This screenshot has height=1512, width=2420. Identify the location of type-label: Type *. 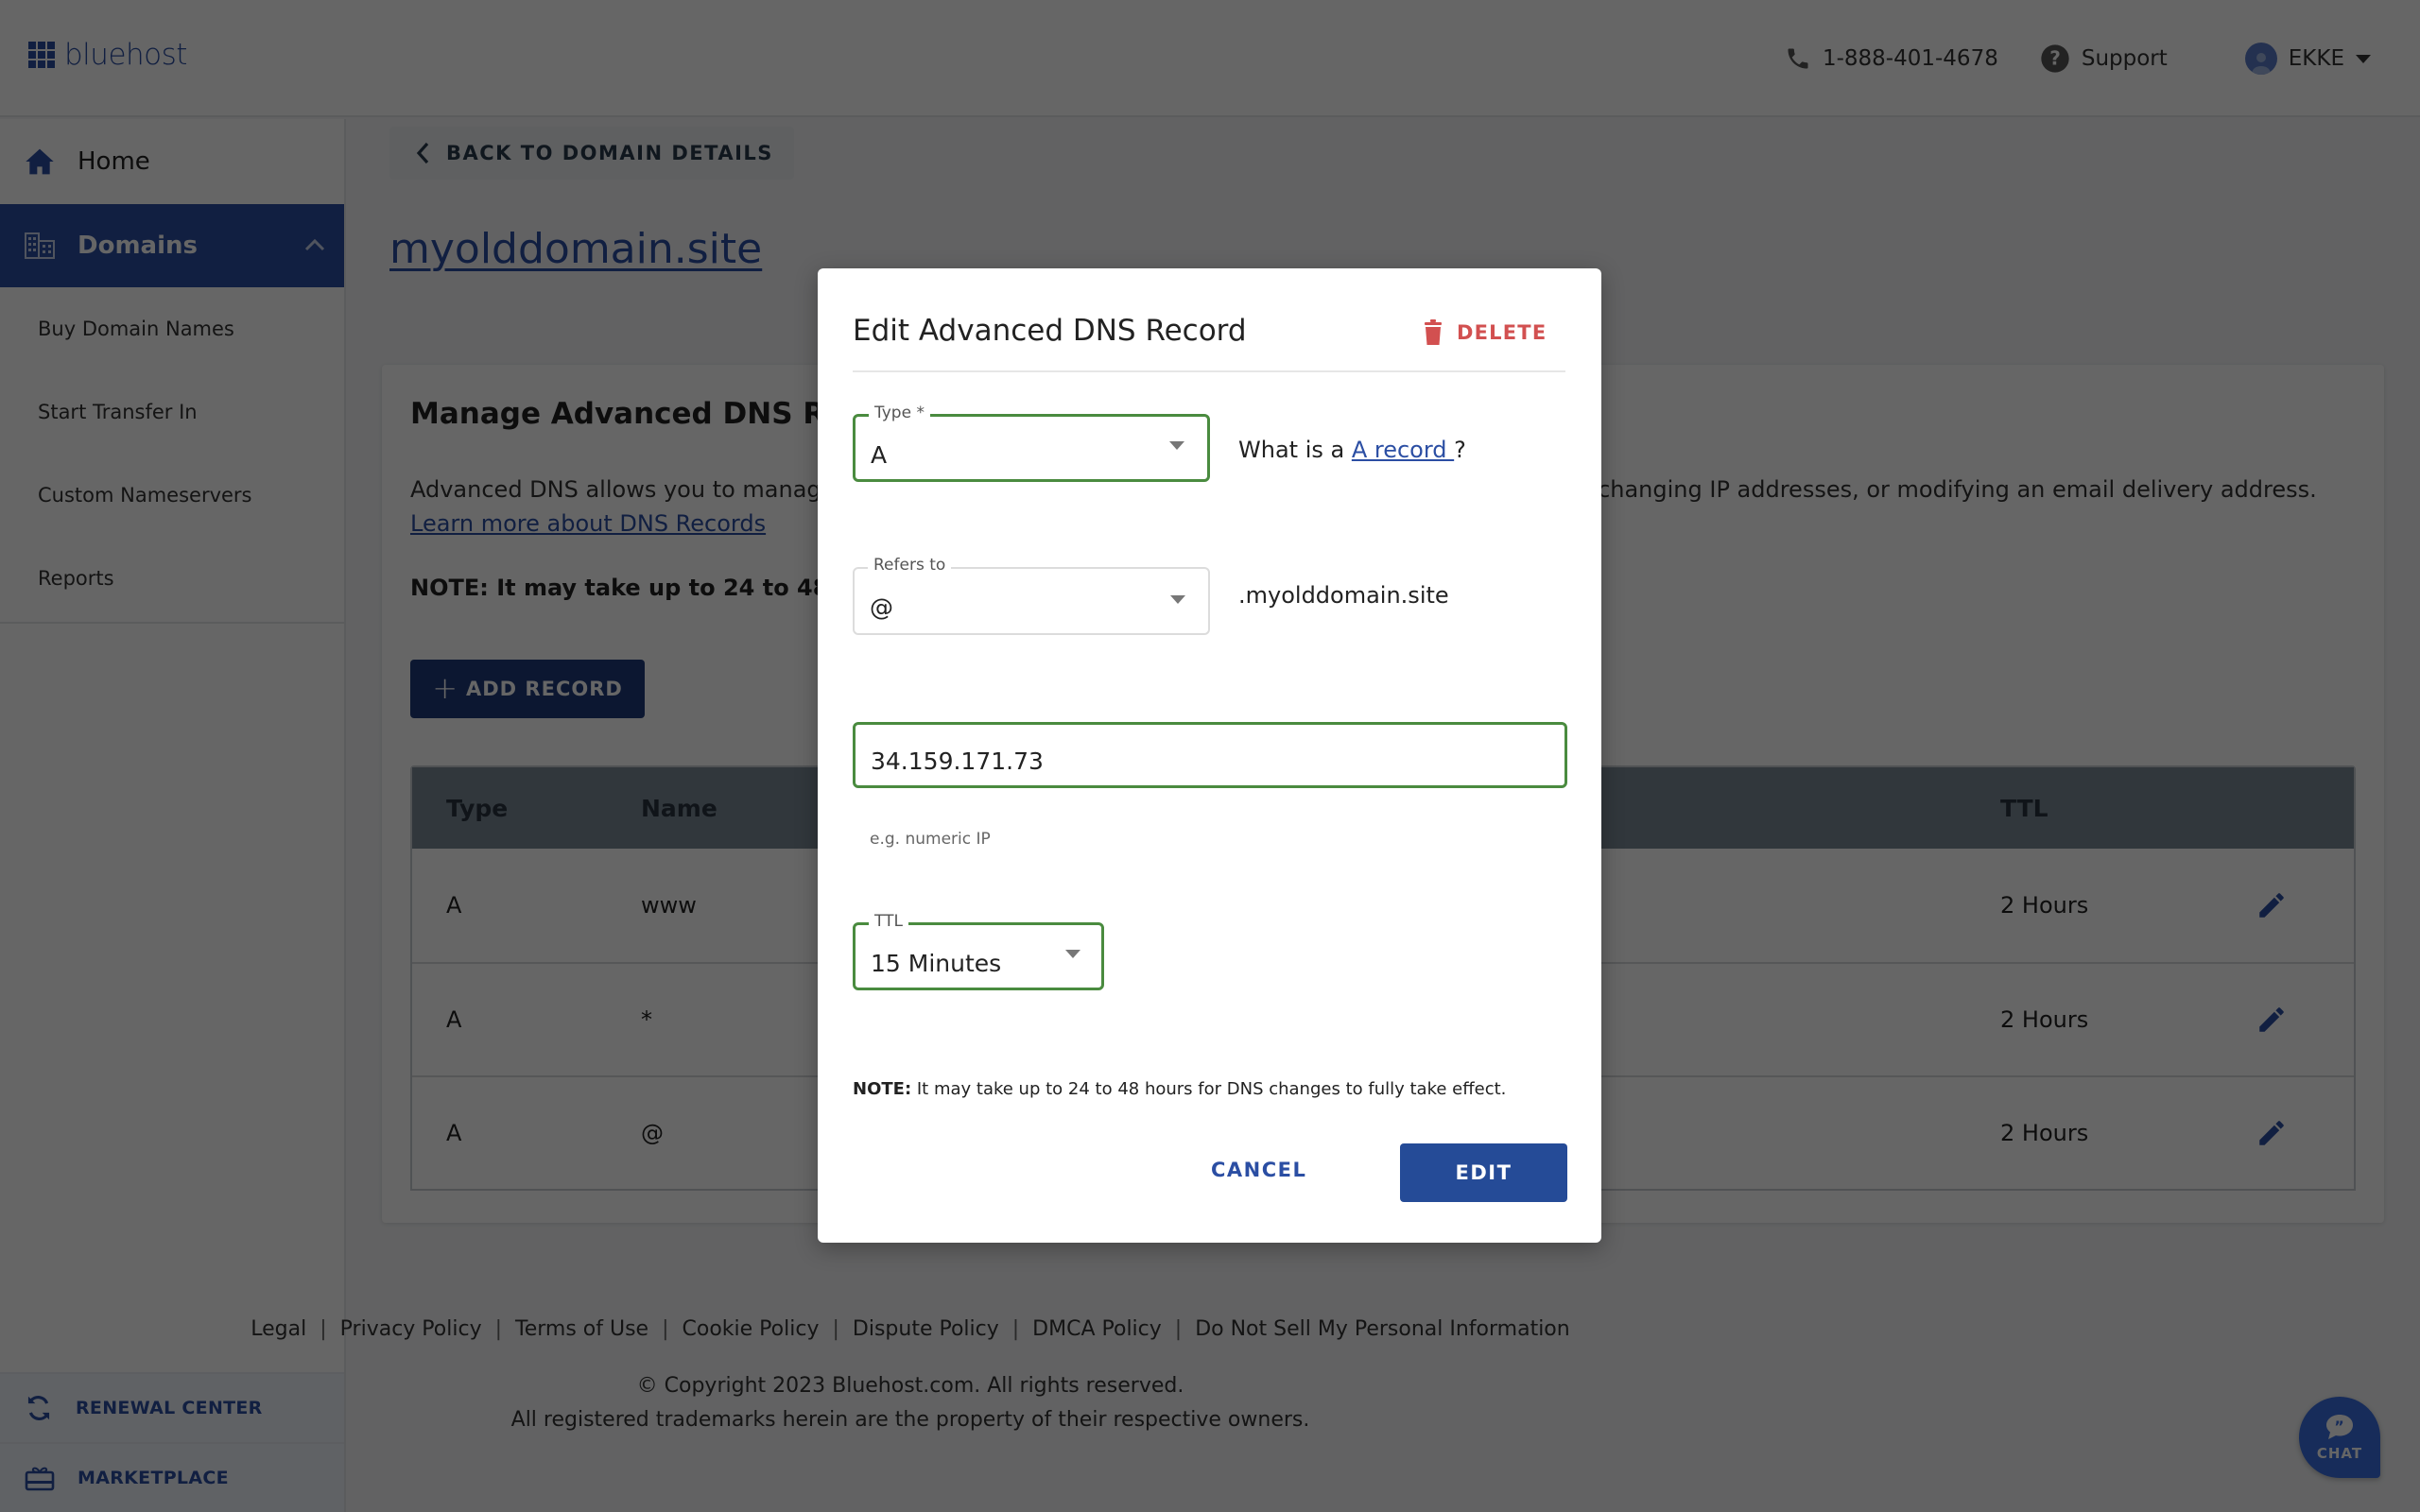
(899, 413).